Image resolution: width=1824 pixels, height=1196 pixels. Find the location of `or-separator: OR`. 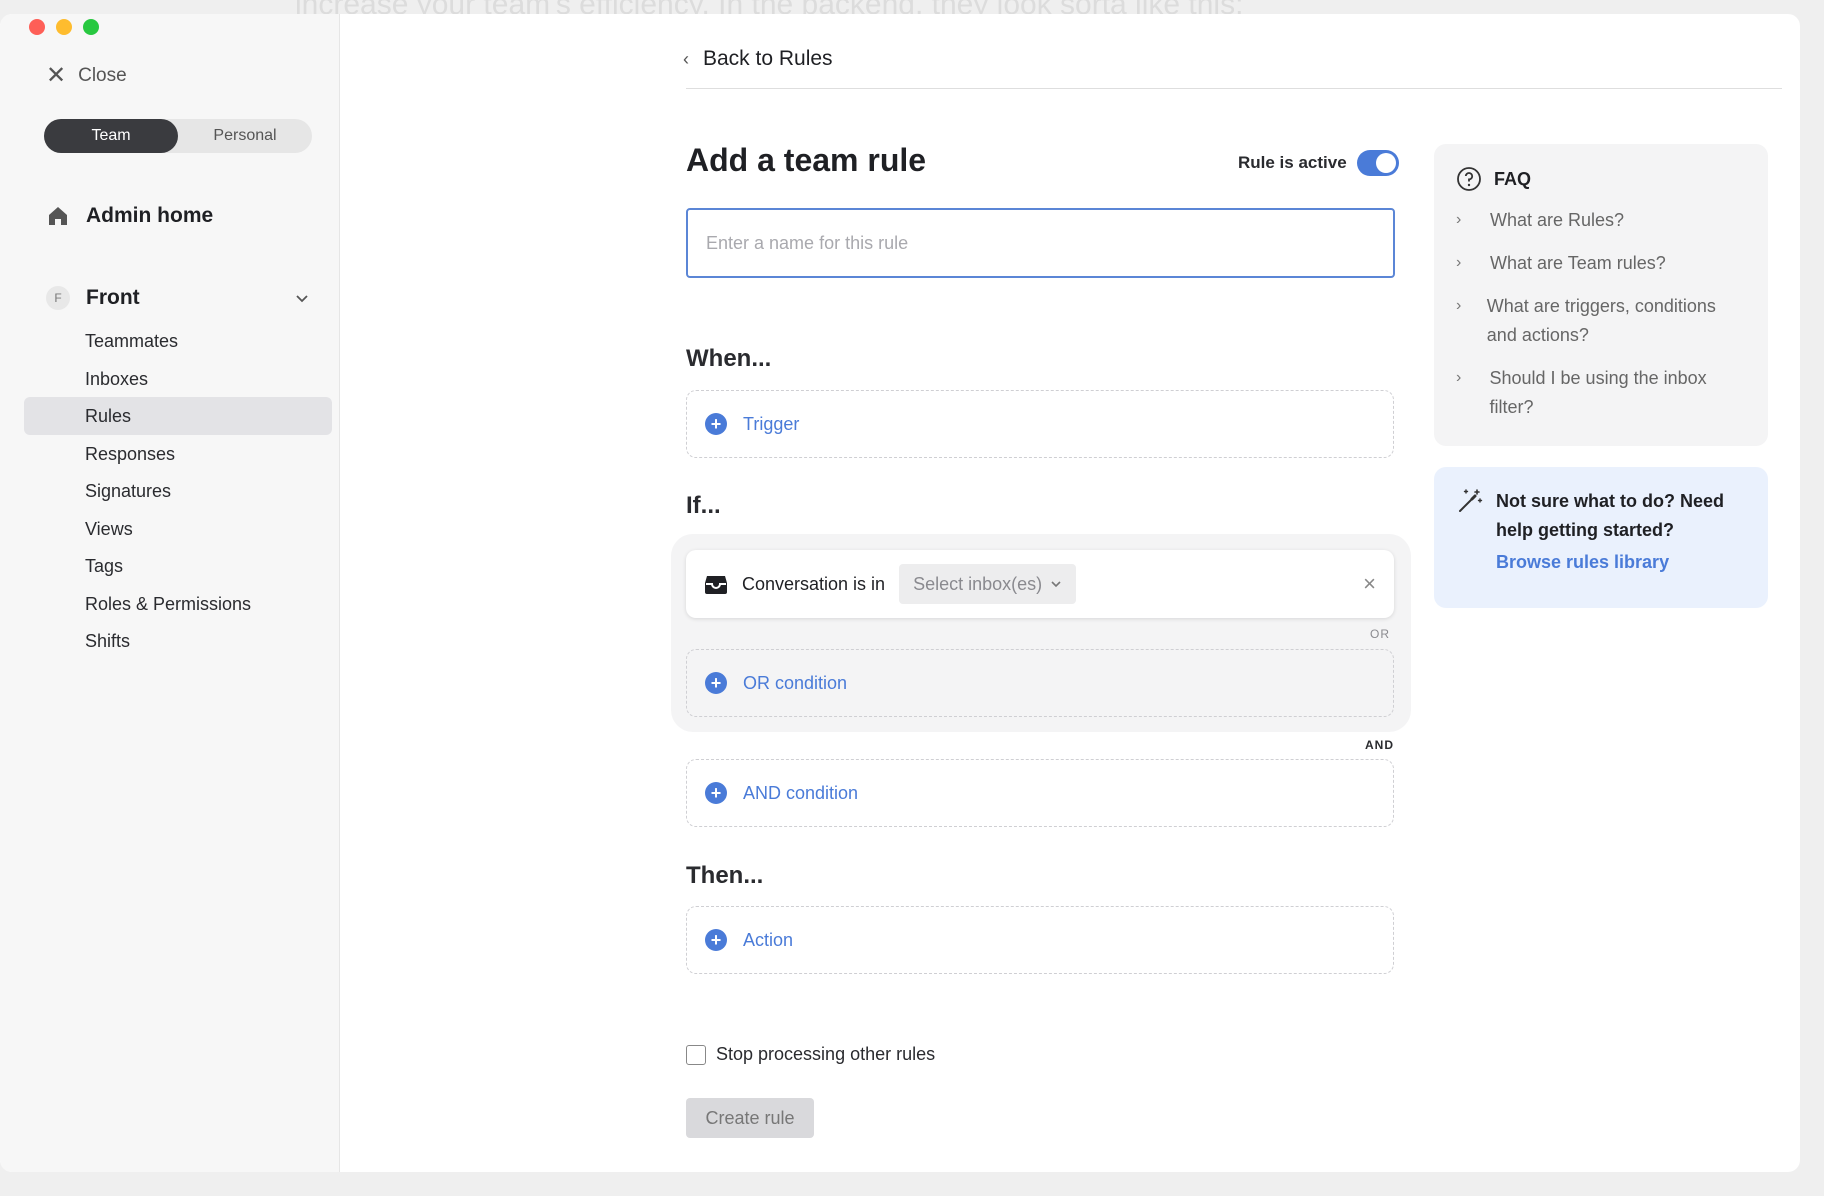

or-separator: OR is located at coordinates (1380, 634).